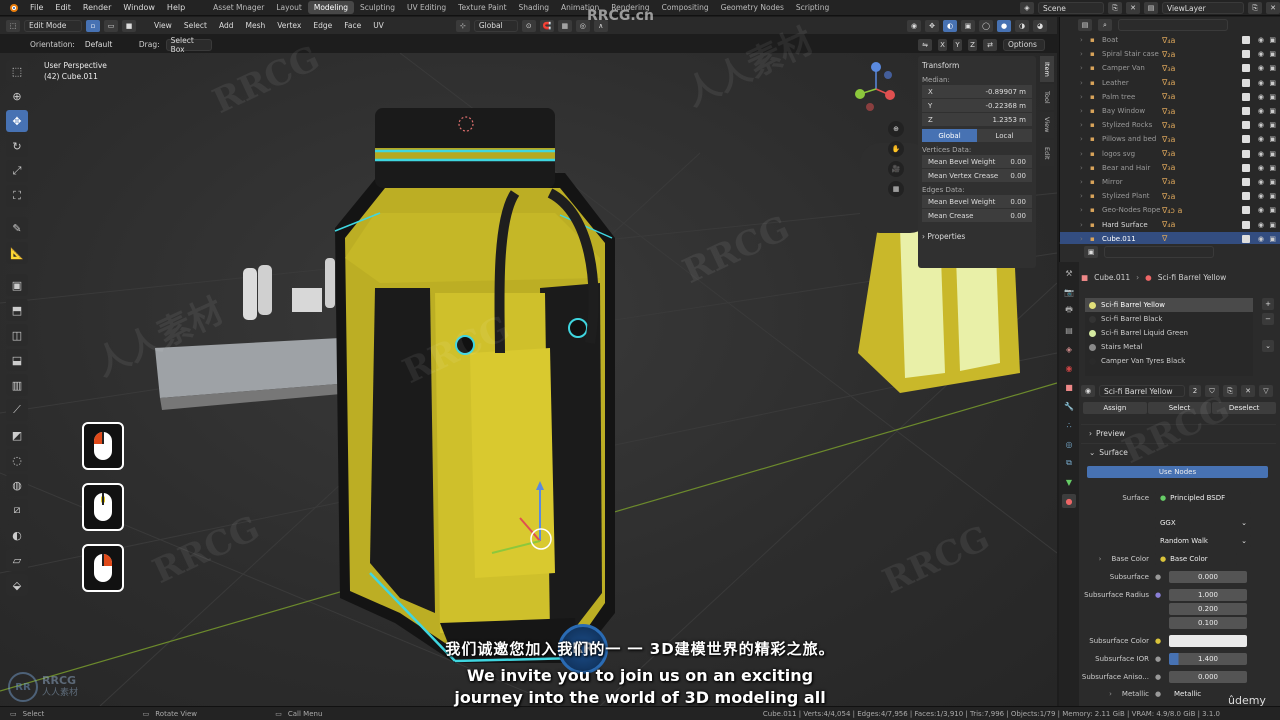 Image resolution: width=1280 pixels, height=720 pixels. What do you see at coordinates (255, 25) in the screenshot?
I see `menu-mesh: Mesh` at bounding box center [255, 25].